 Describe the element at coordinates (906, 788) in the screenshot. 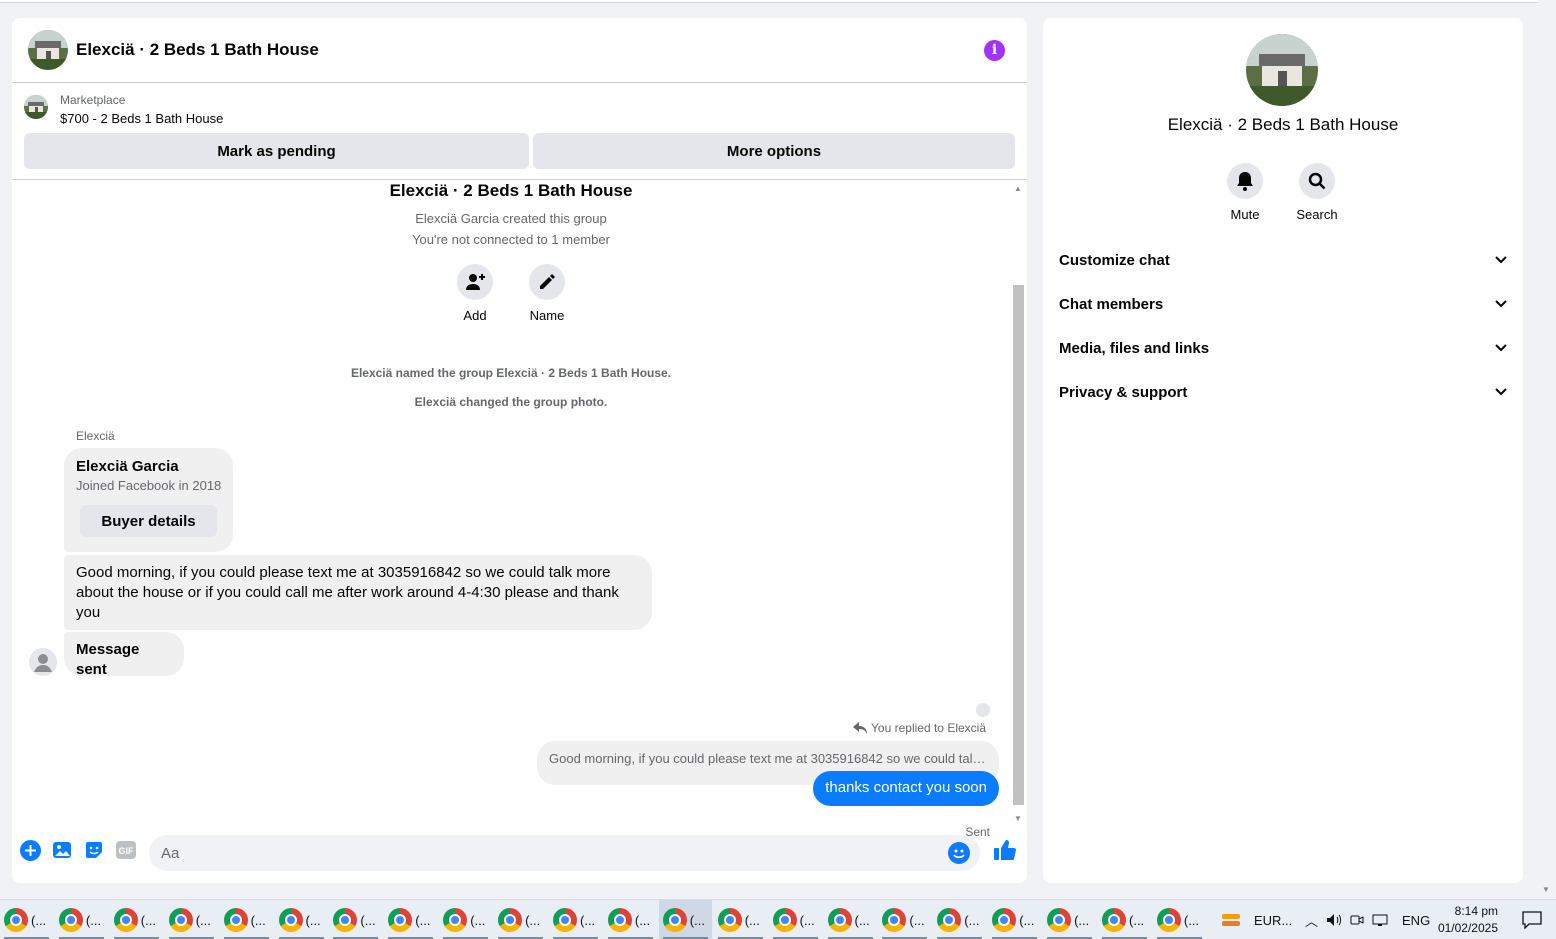

I see `outgoing-message-bubble: thanks contact you soon` at that location.